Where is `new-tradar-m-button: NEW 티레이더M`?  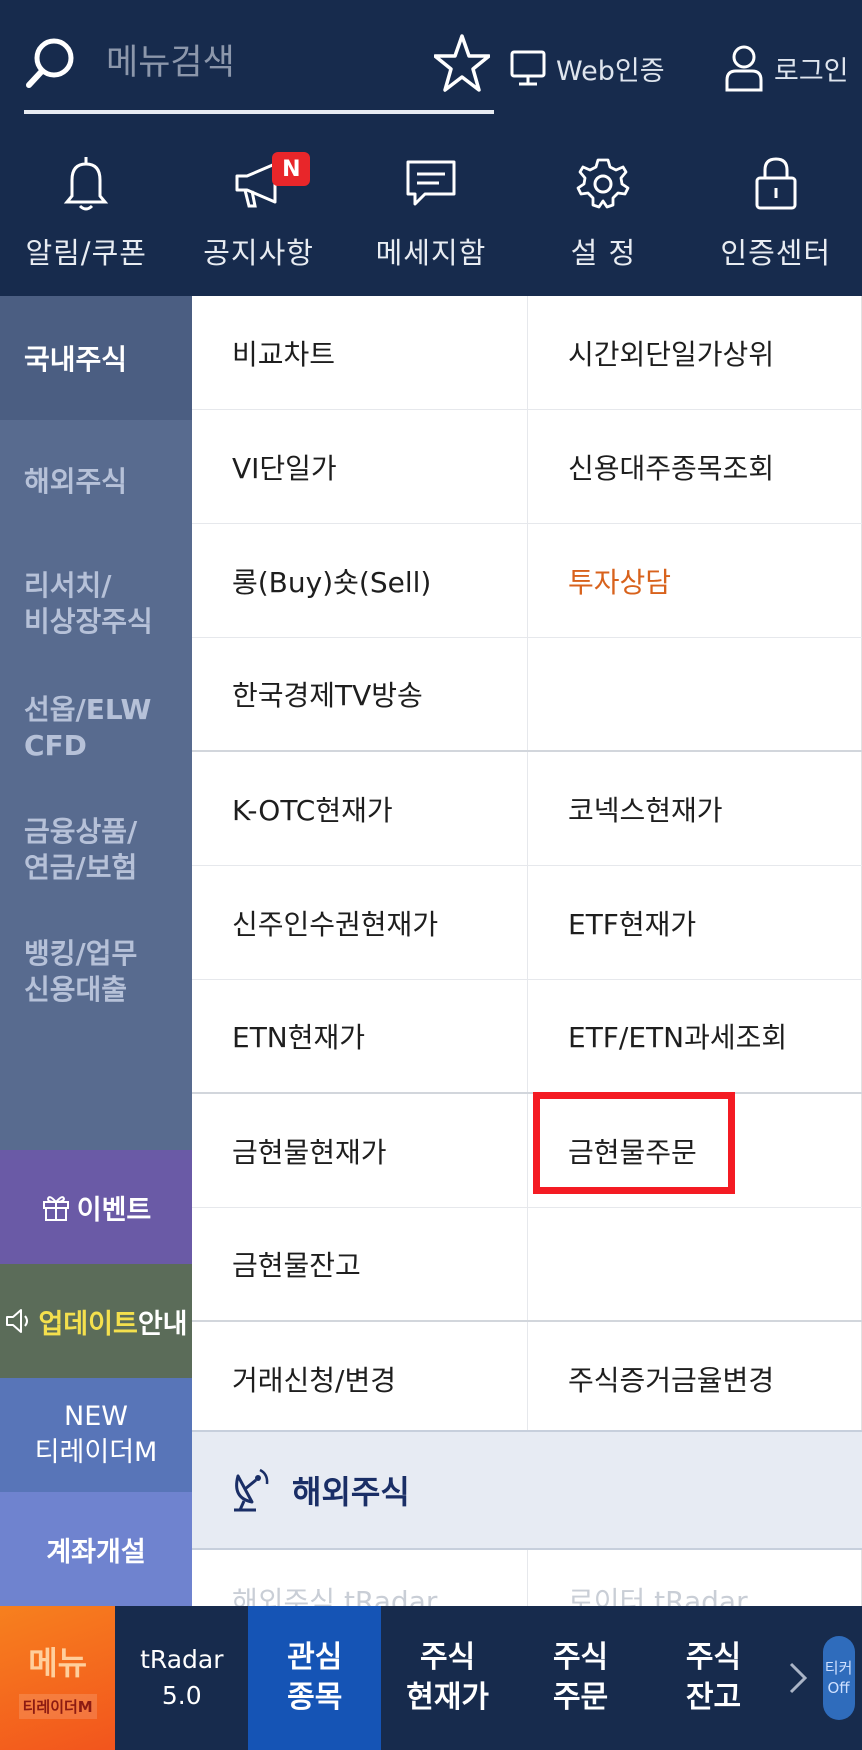 new-tradar-m-button: NEW 티레이더M is located at coordinates (96, 1435).